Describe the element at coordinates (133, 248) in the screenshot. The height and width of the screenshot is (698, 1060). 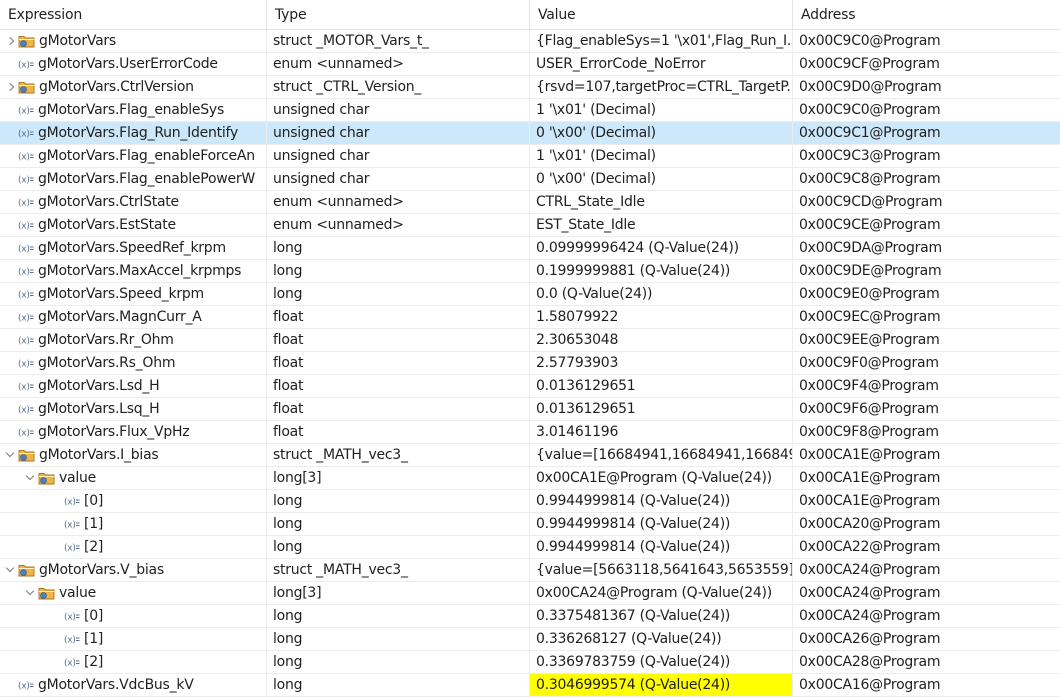
I see `expression-cell: (x) gMotorVars.SpeedRef_krpm` at that location.